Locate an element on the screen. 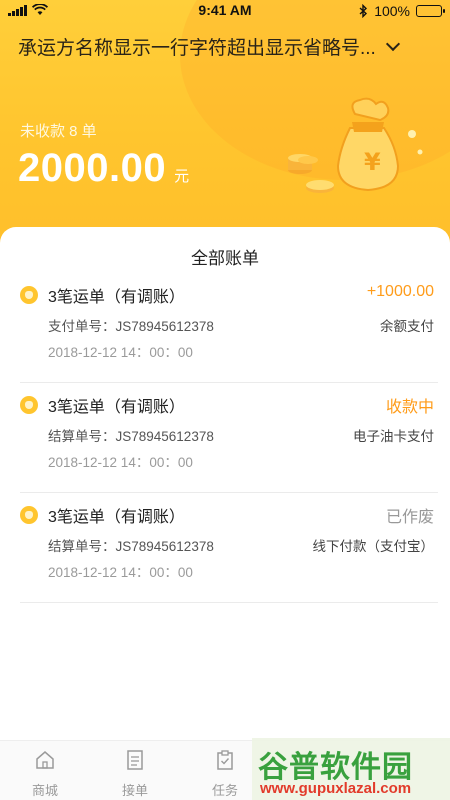 This screenshot has width=450, height=800. chevron-down-icon is located at coordinates (392, 43).